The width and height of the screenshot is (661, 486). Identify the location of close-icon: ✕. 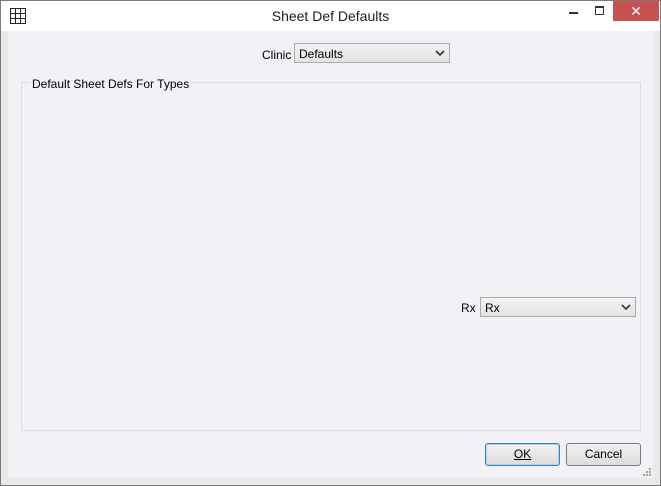
(636, 11).